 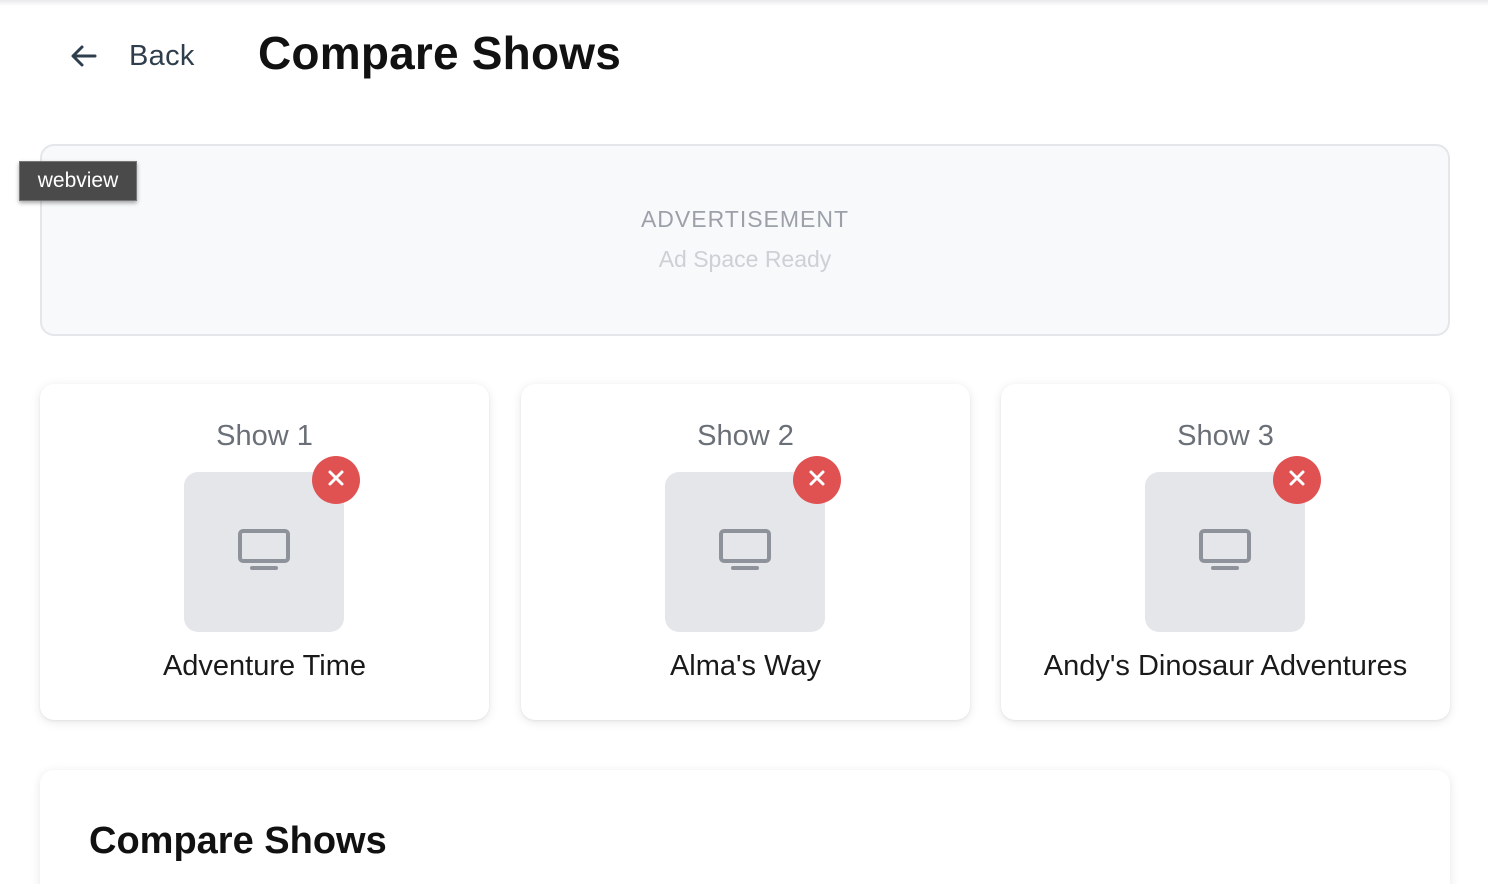 I want to click on ad-subtext: Ad Space Ready, so click(x=745, y=259).